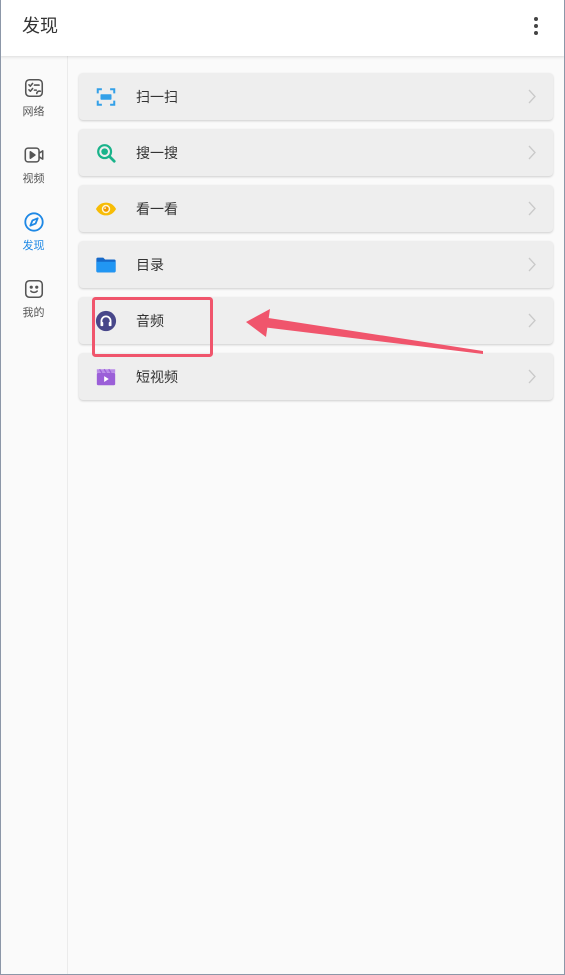  Describe the element at coordinates (40, 26) in the screenshot. I see `page-title: 发现` at that location.